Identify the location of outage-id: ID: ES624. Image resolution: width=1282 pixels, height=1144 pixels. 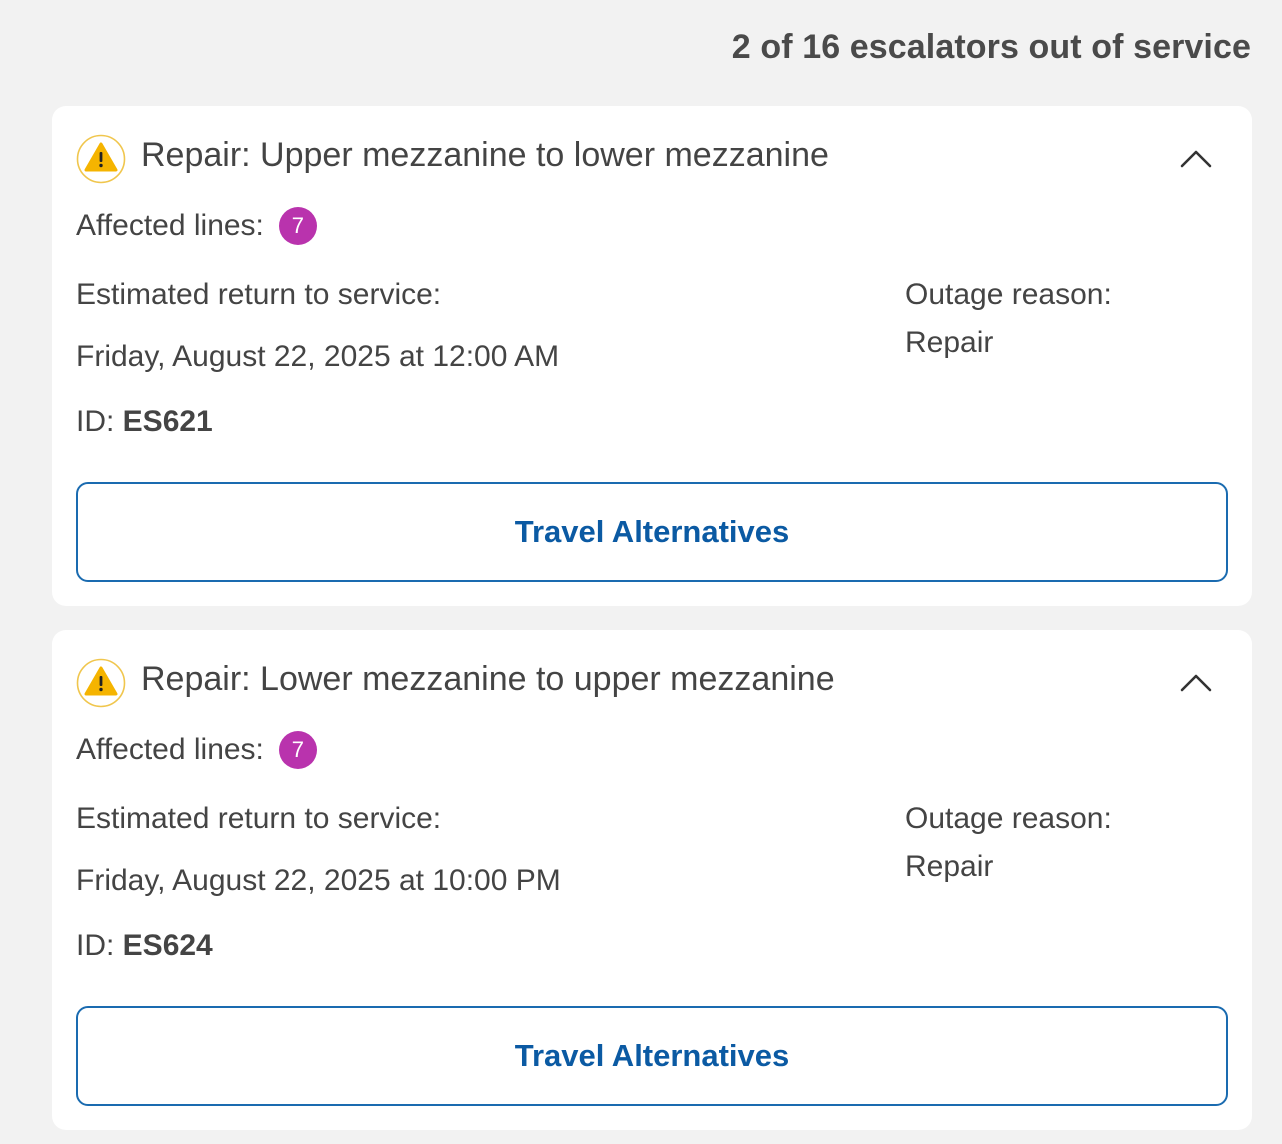
(144, 946).